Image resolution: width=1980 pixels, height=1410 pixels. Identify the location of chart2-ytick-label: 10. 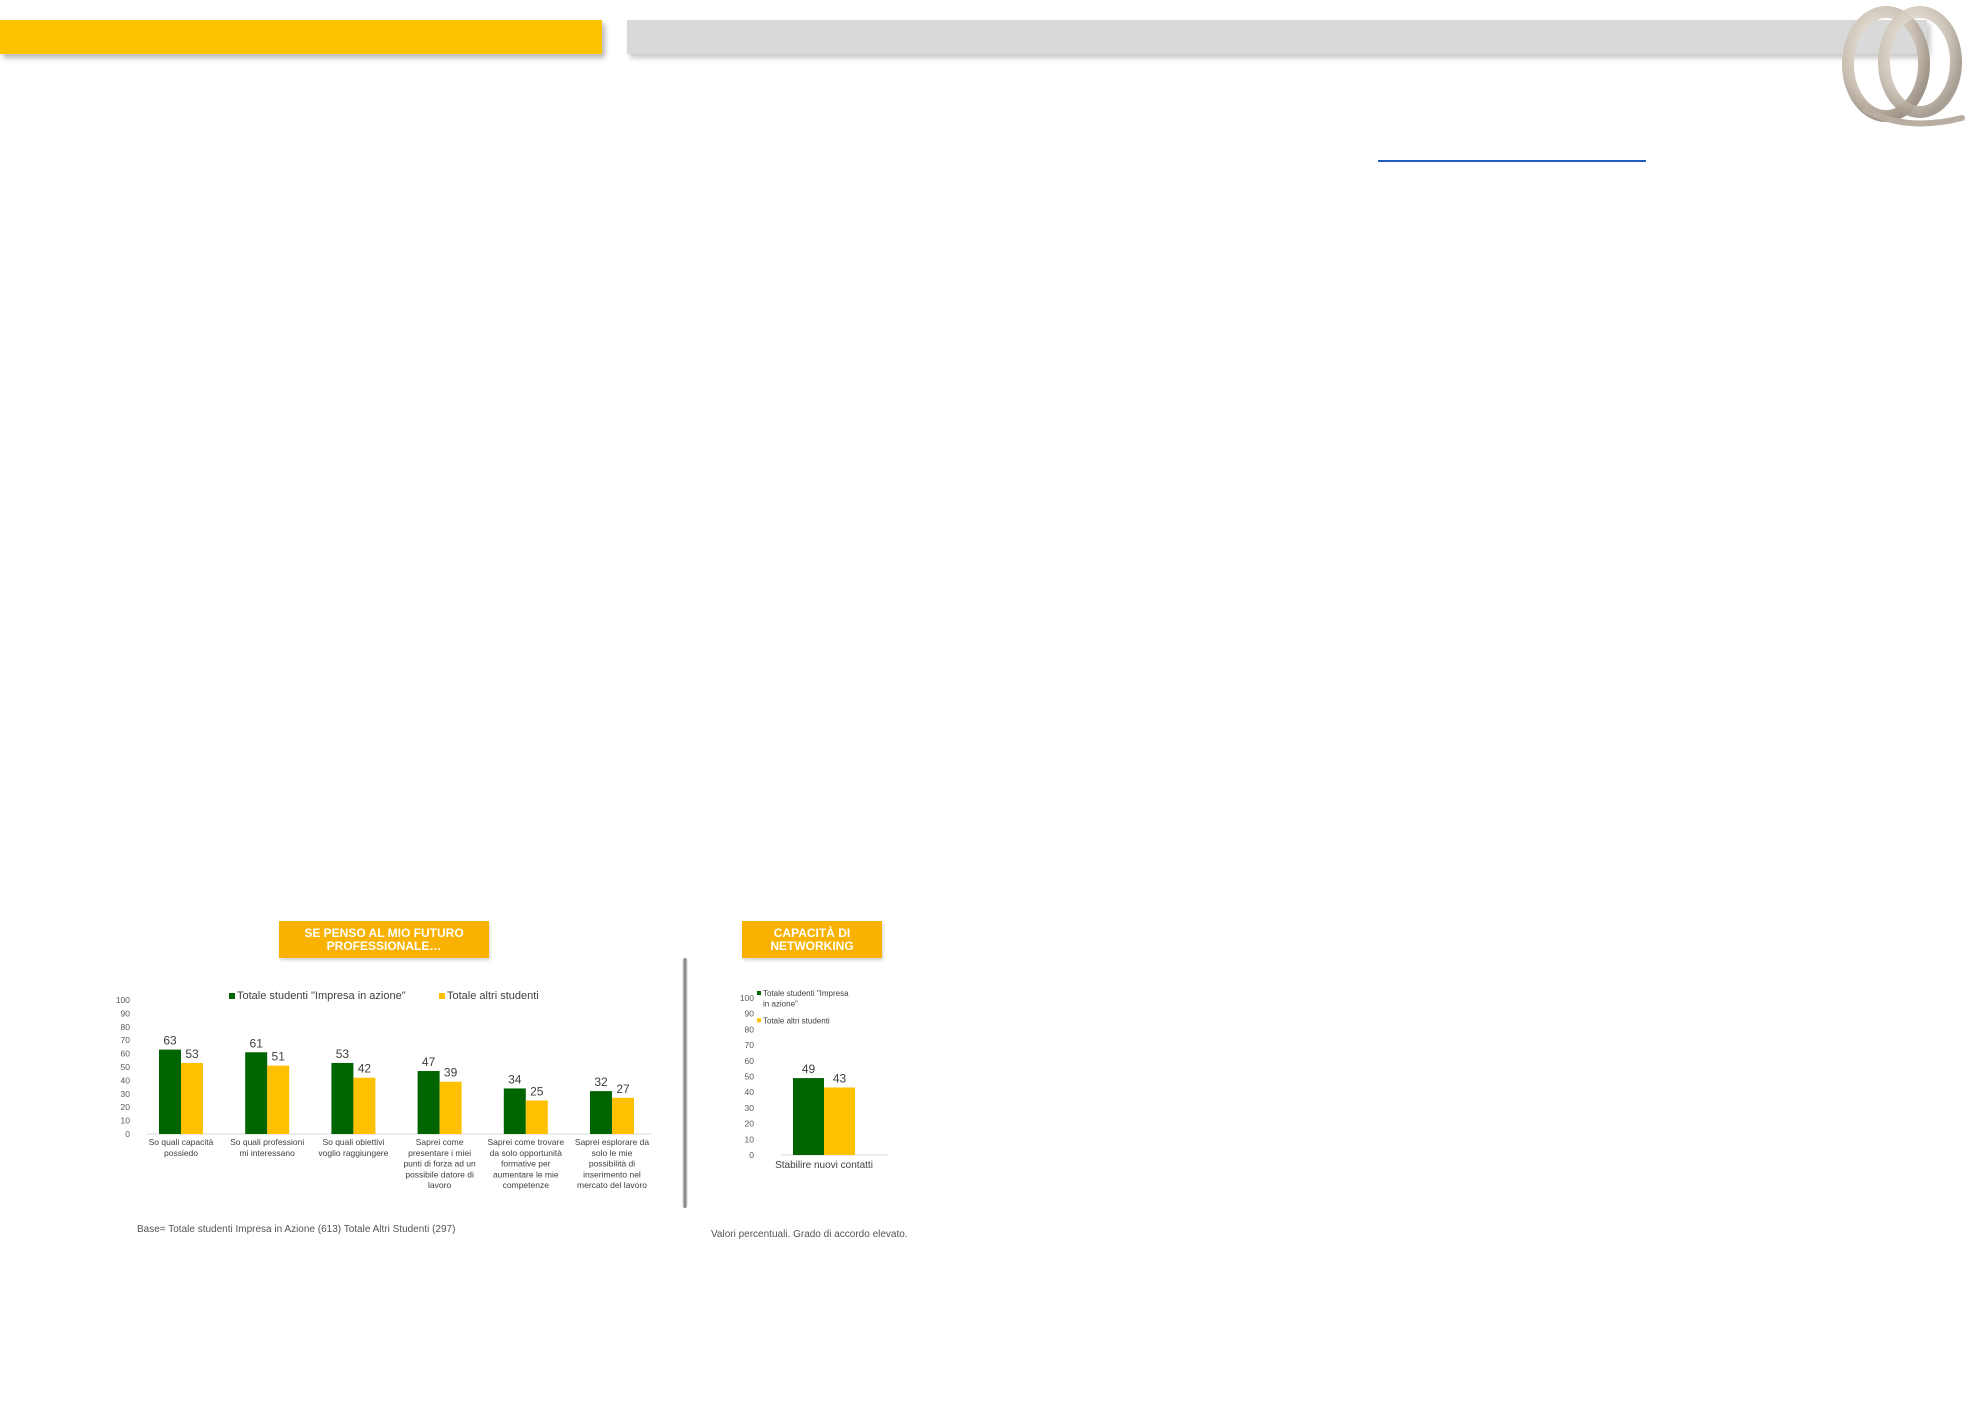
(750, 1139).